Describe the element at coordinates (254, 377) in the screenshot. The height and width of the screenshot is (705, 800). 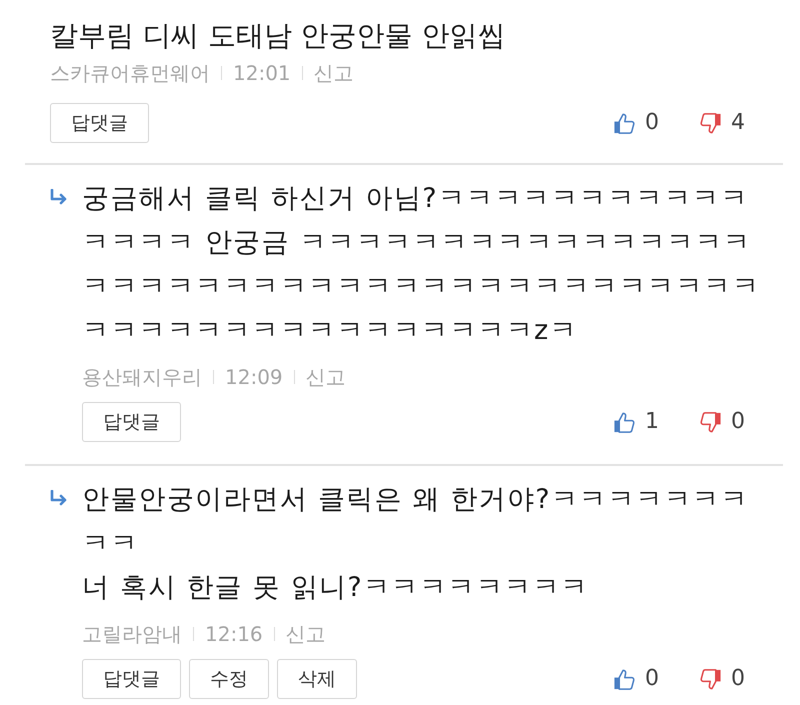
I see `comment-time: 12:09` at that location.